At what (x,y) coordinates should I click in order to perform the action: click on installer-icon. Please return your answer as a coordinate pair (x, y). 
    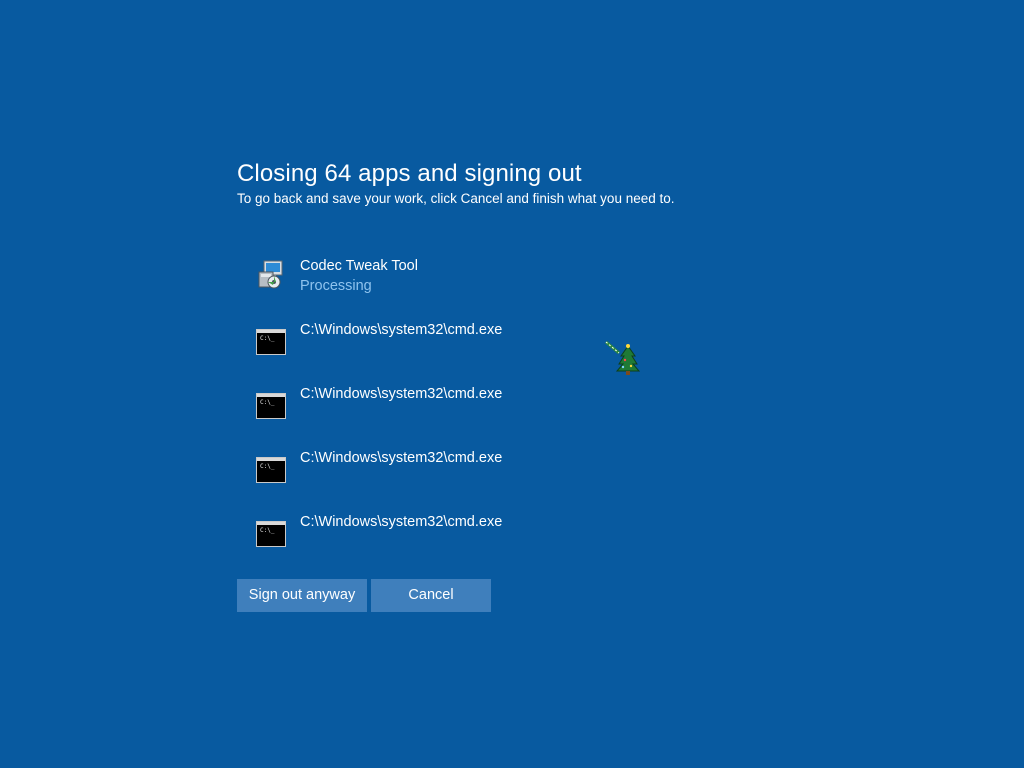
    Looking at the image, I should click on (270, 274).